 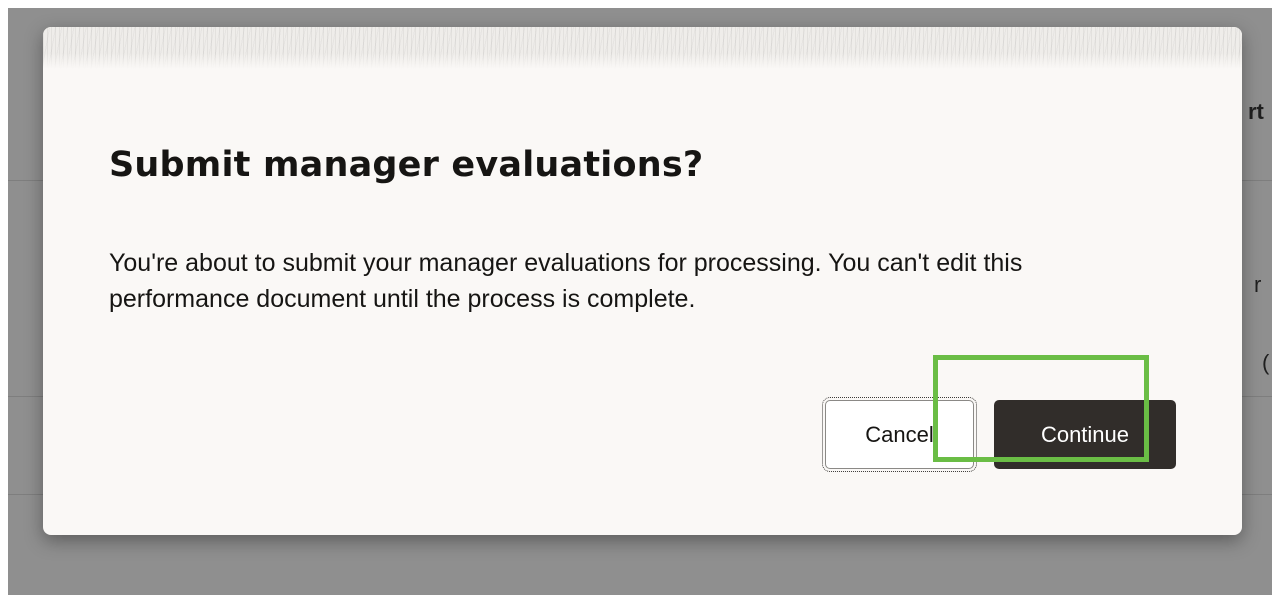 I want to click on background-text-fragment: r, so click(x=1258, y=284).